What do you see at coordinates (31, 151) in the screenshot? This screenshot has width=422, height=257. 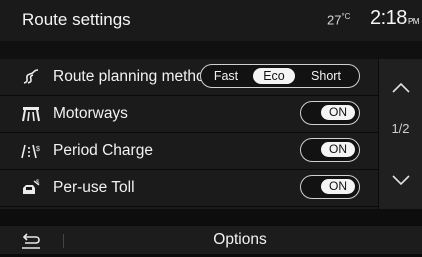 I see `period-charge-icon: $` at bounding box center [31, 151].